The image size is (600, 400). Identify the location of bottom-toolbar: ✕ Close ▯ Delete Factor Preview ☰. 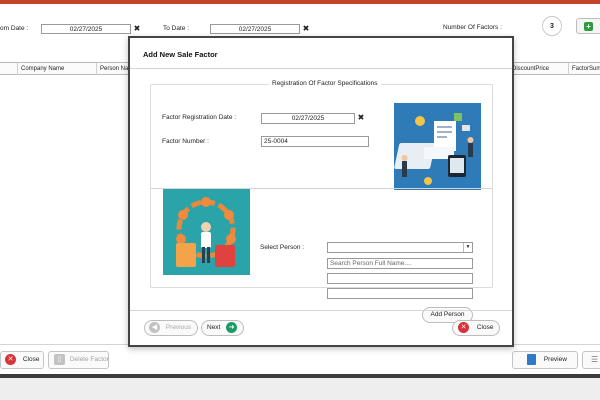
(300, 359).